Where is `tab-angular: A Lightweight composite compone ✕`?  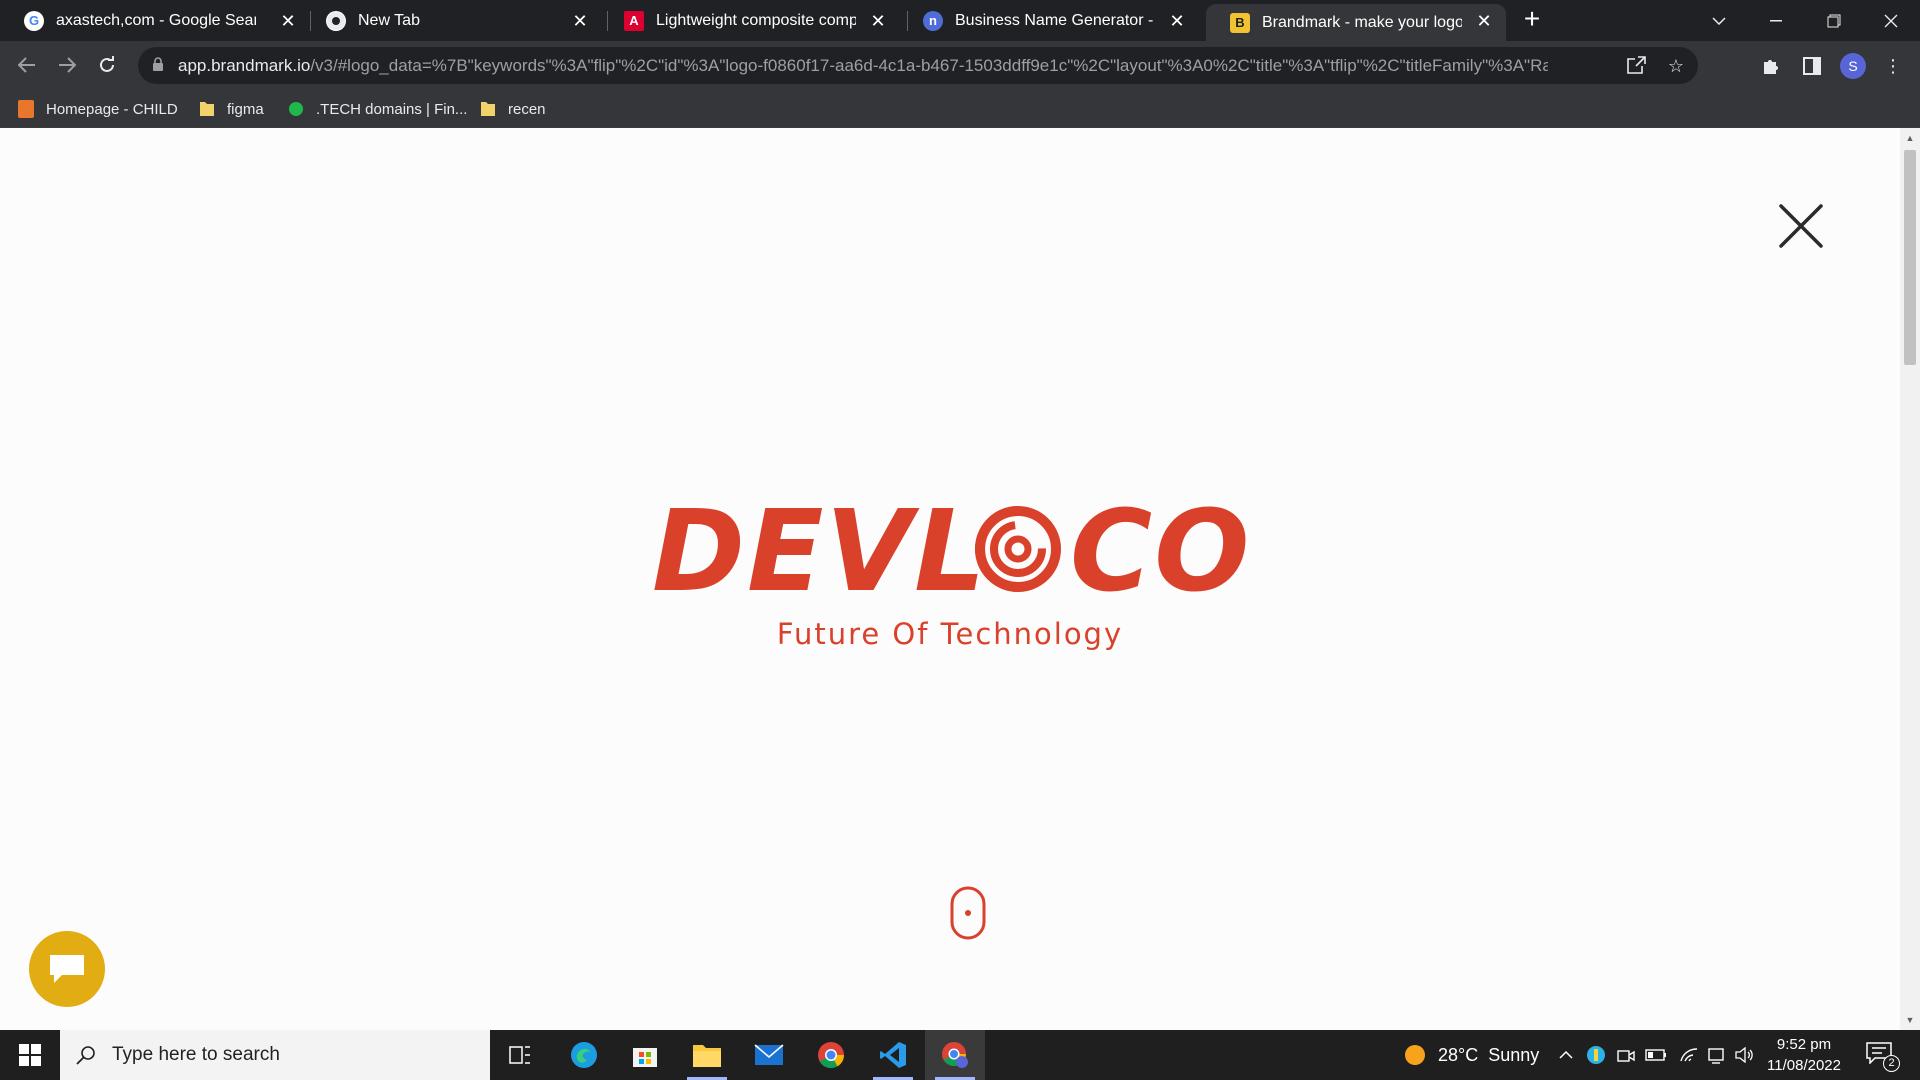 tab-angular: A Lightweight composite compone ✕ is located at coordinates (750, 20).